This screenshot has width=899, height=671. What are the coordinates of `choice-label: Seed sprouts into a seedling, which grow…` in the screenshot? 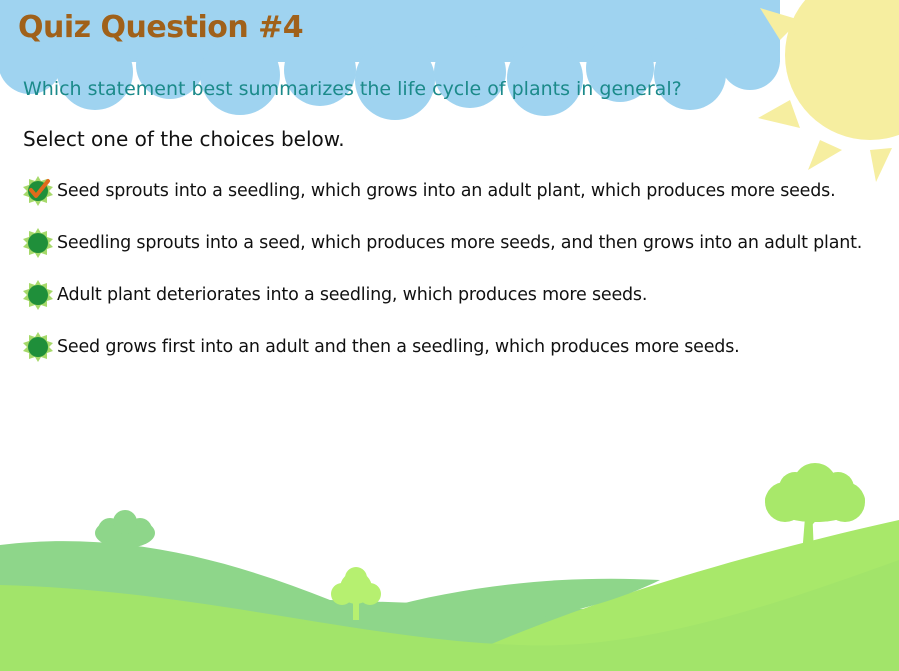 It's located at (446, 191).